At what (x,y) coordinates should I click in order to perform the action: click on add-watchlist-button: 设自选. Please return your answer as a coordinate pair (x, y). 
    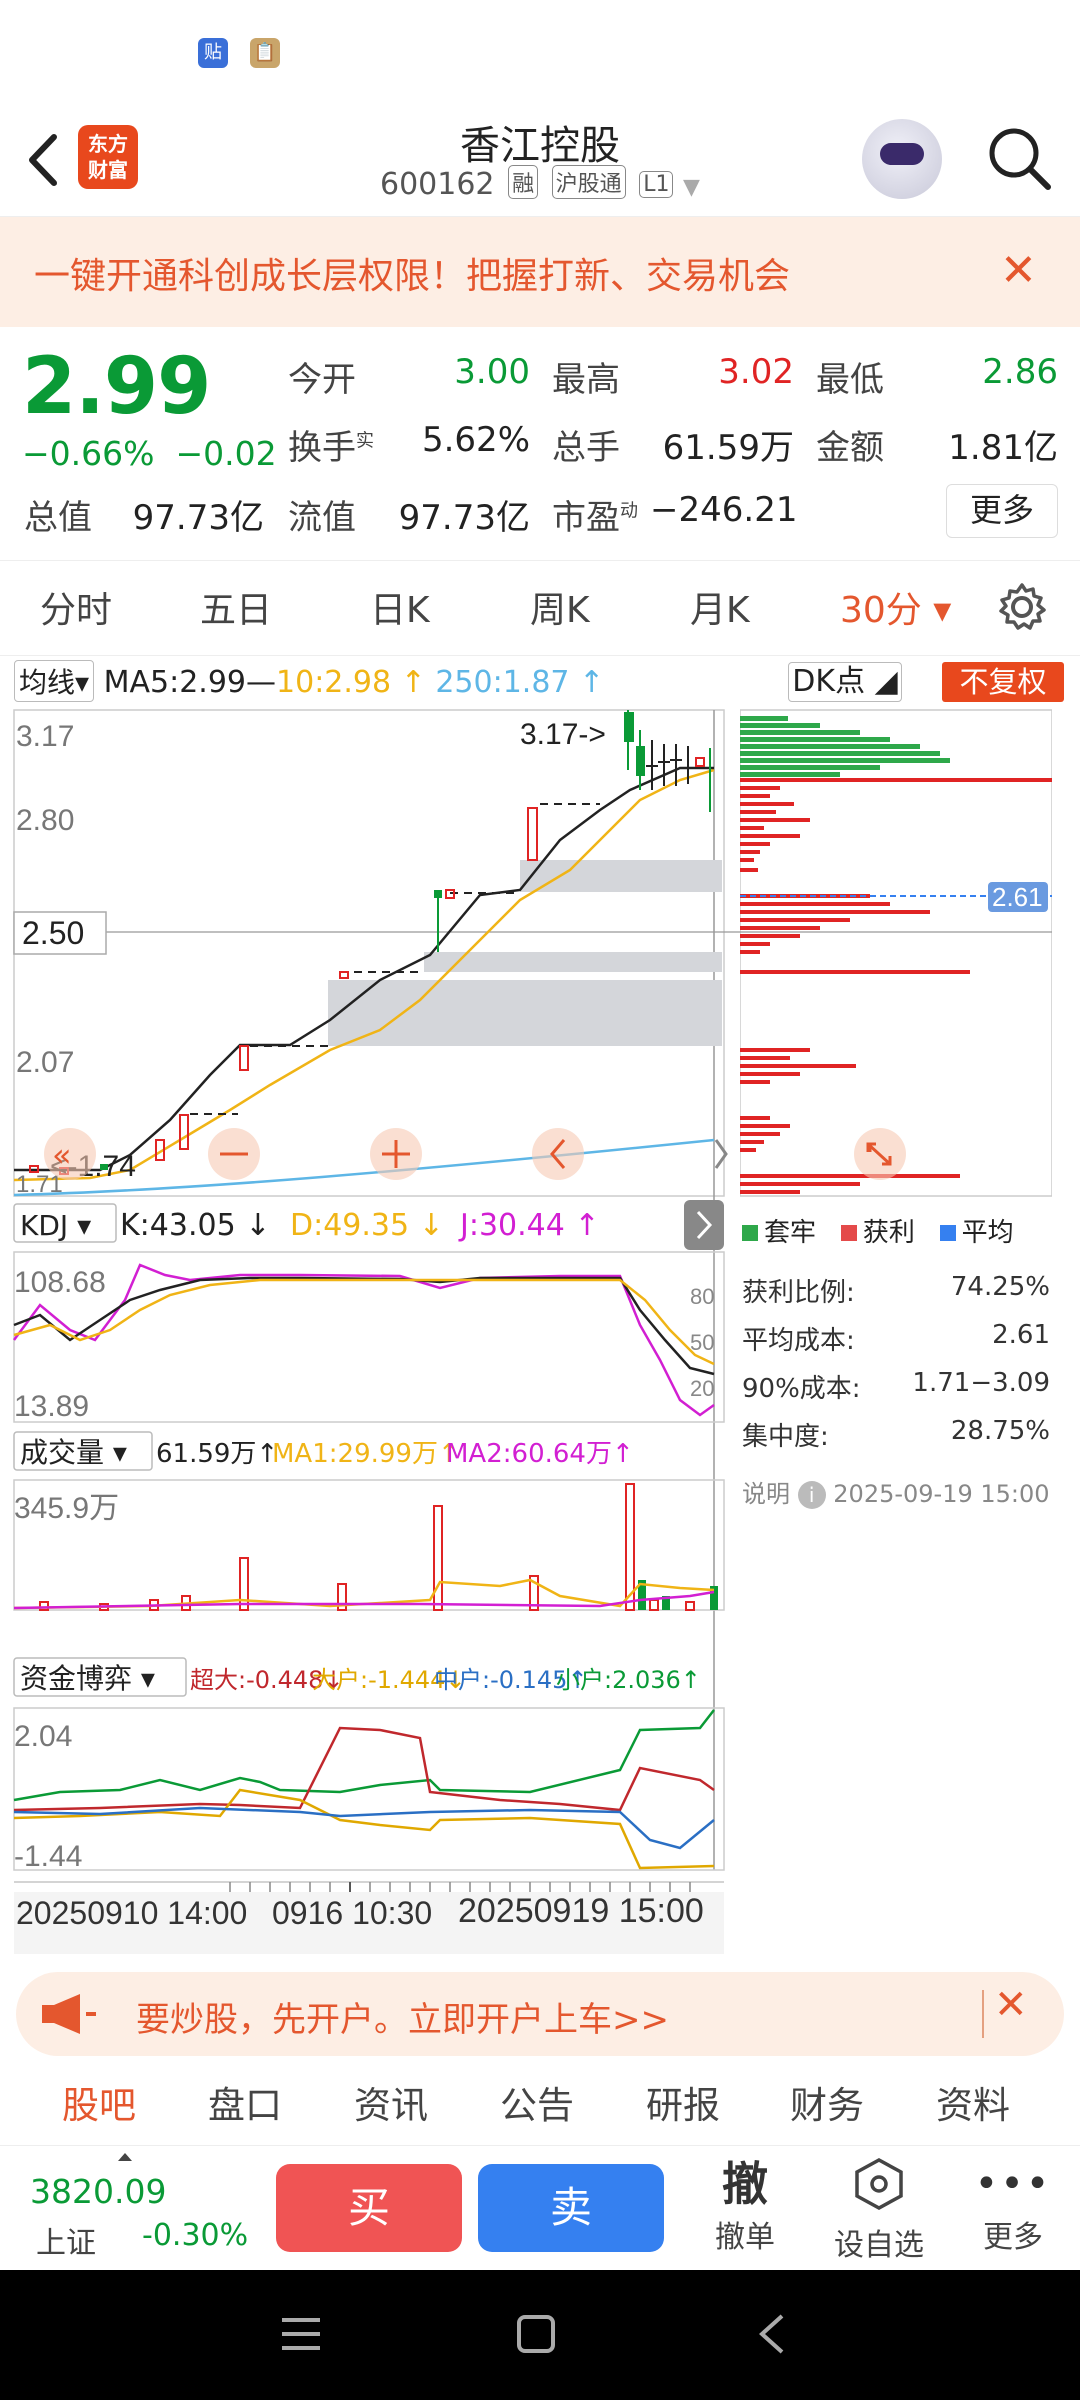
    Looking at the image, I should click on (879, 2210).